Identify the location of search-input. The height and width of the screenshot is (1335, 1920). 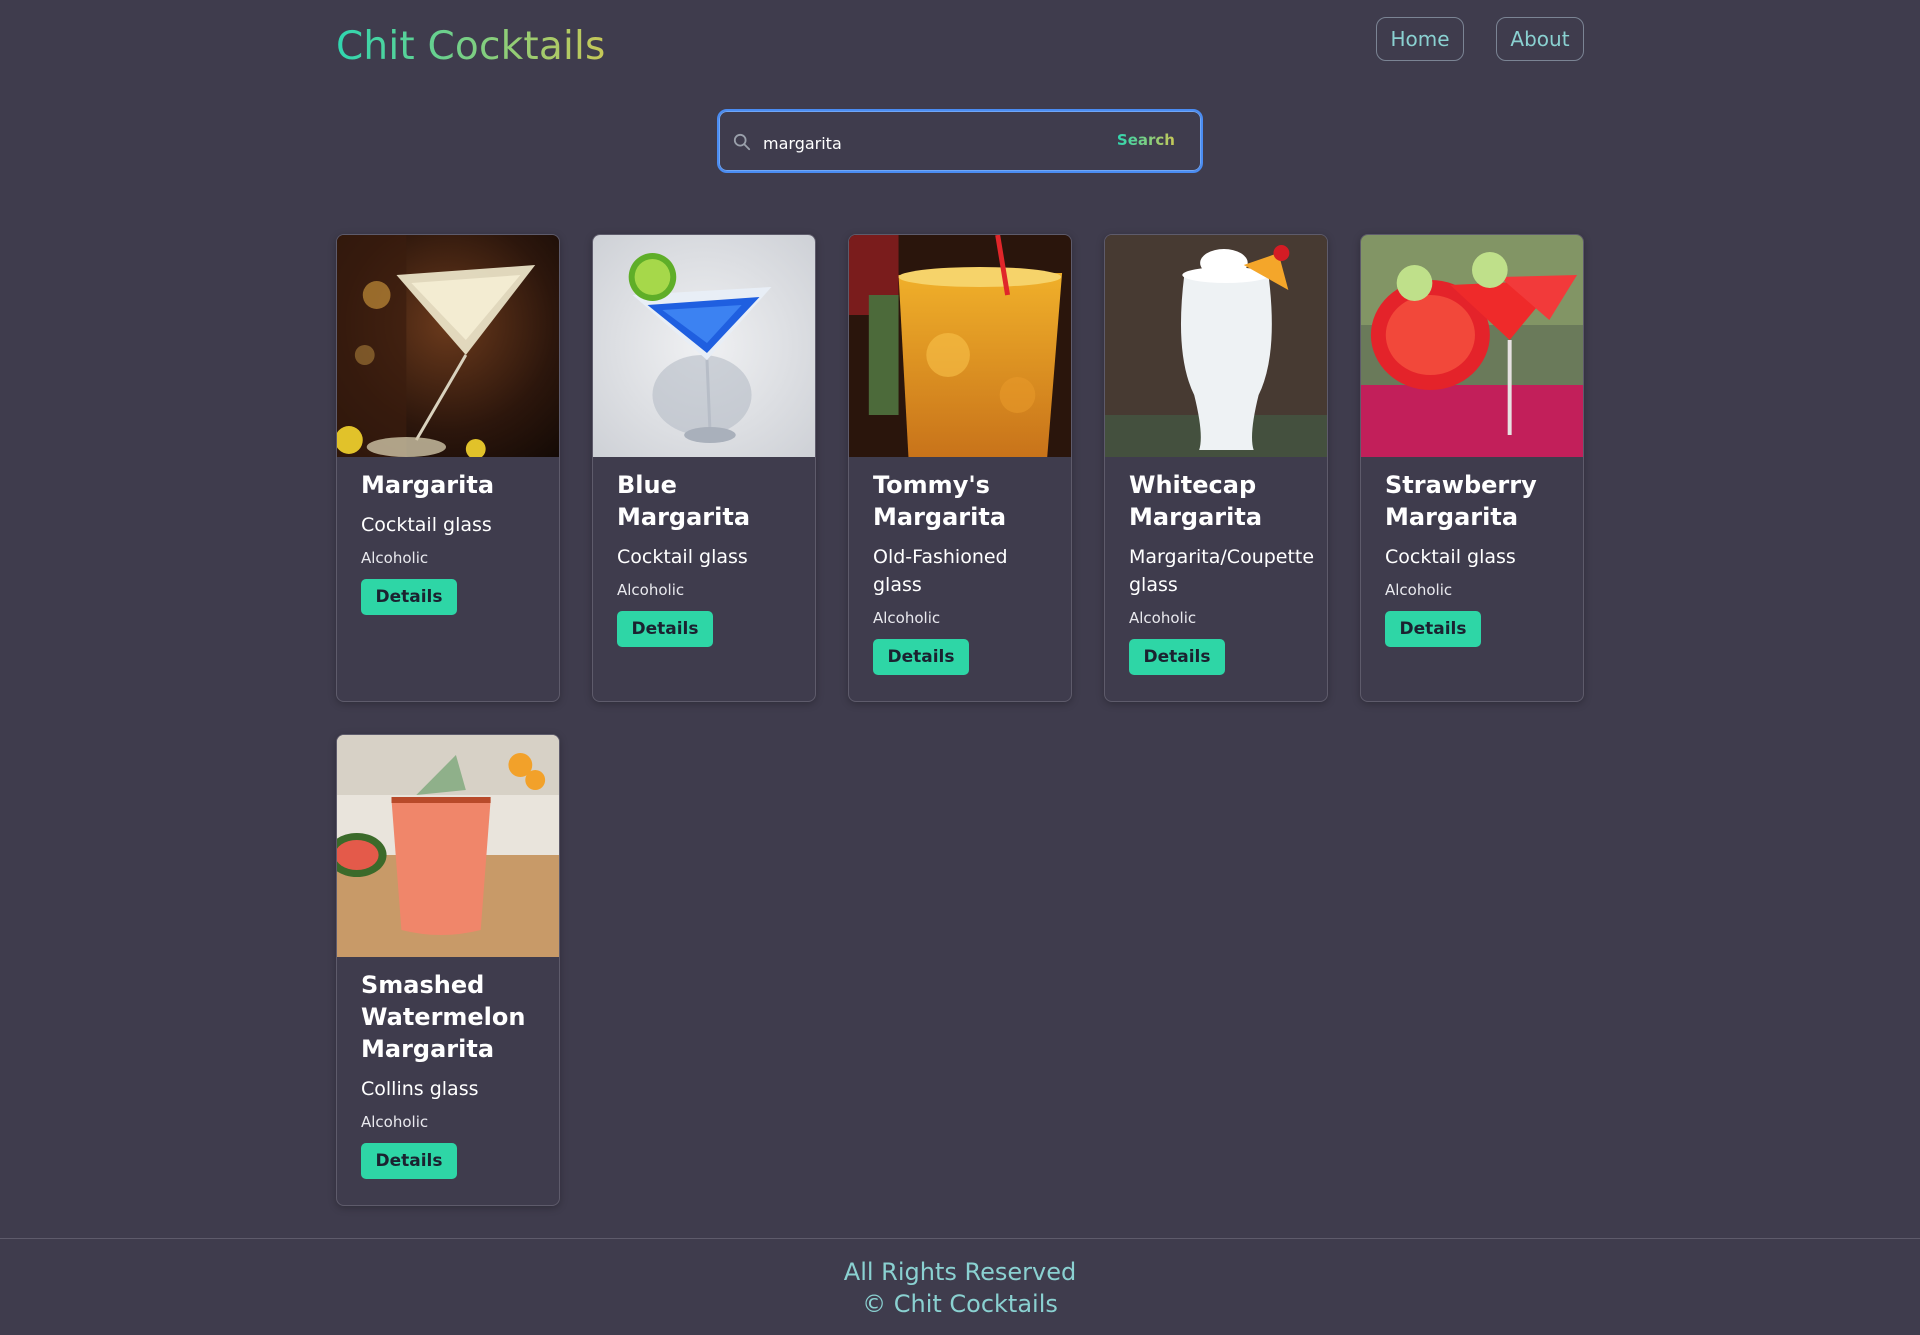
(913, 143).